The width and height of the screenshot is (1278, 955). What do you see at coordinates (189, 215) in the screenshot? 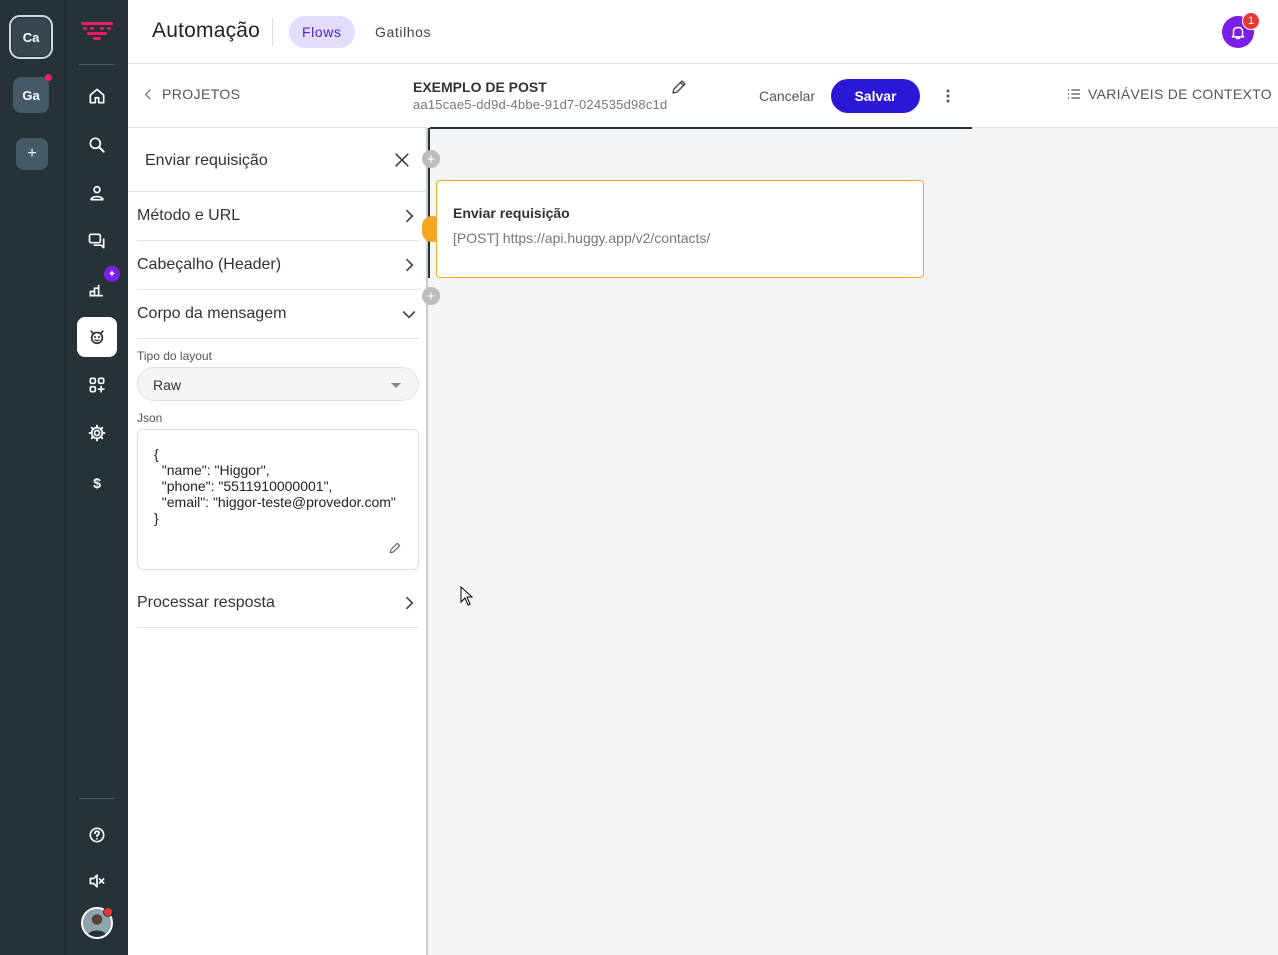
I see `section-label: Método e URL` at bounding box center [189, 215].